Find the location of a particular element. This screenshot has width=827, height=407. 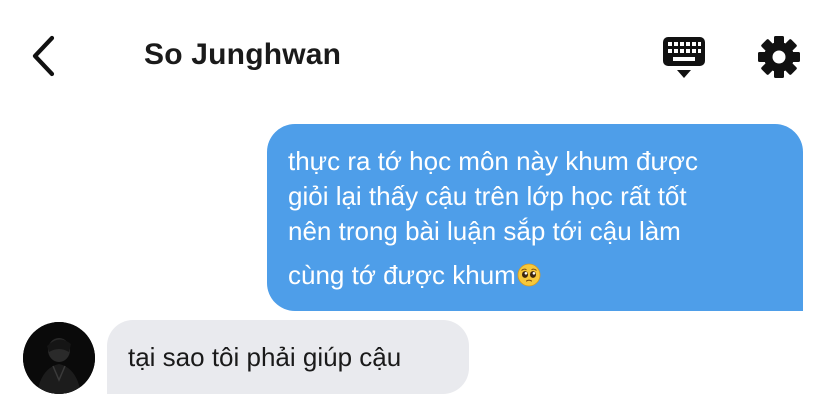

contact-name: So Junghwan is located at coordinates (243, 54).